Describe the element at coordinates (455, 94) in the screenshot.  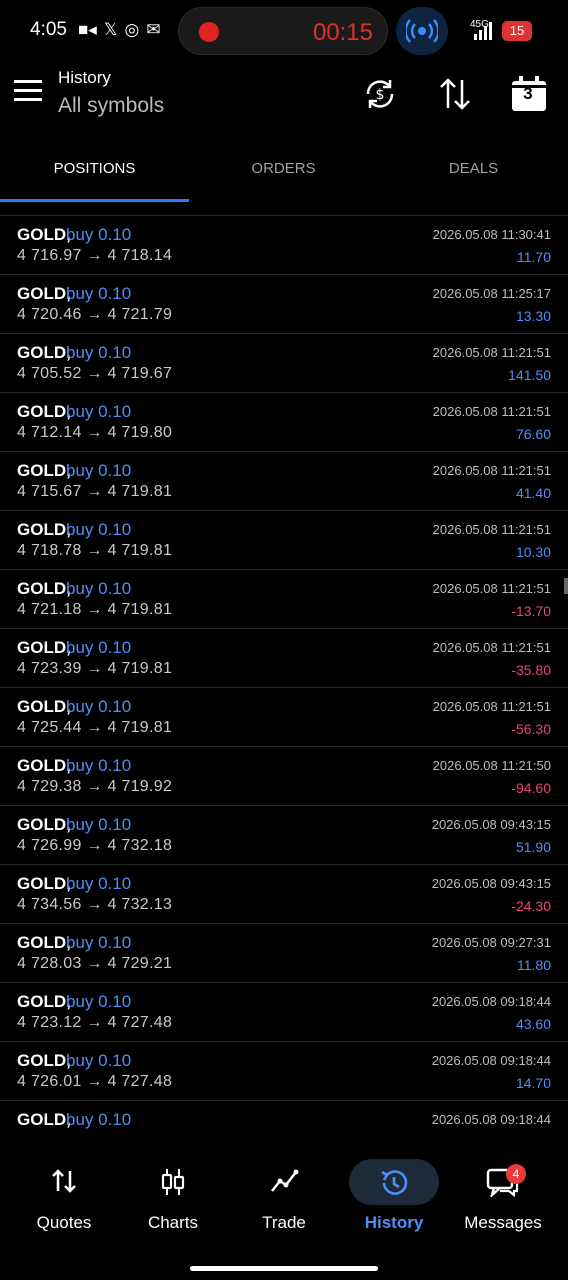
I see `sort-icon` at that location.